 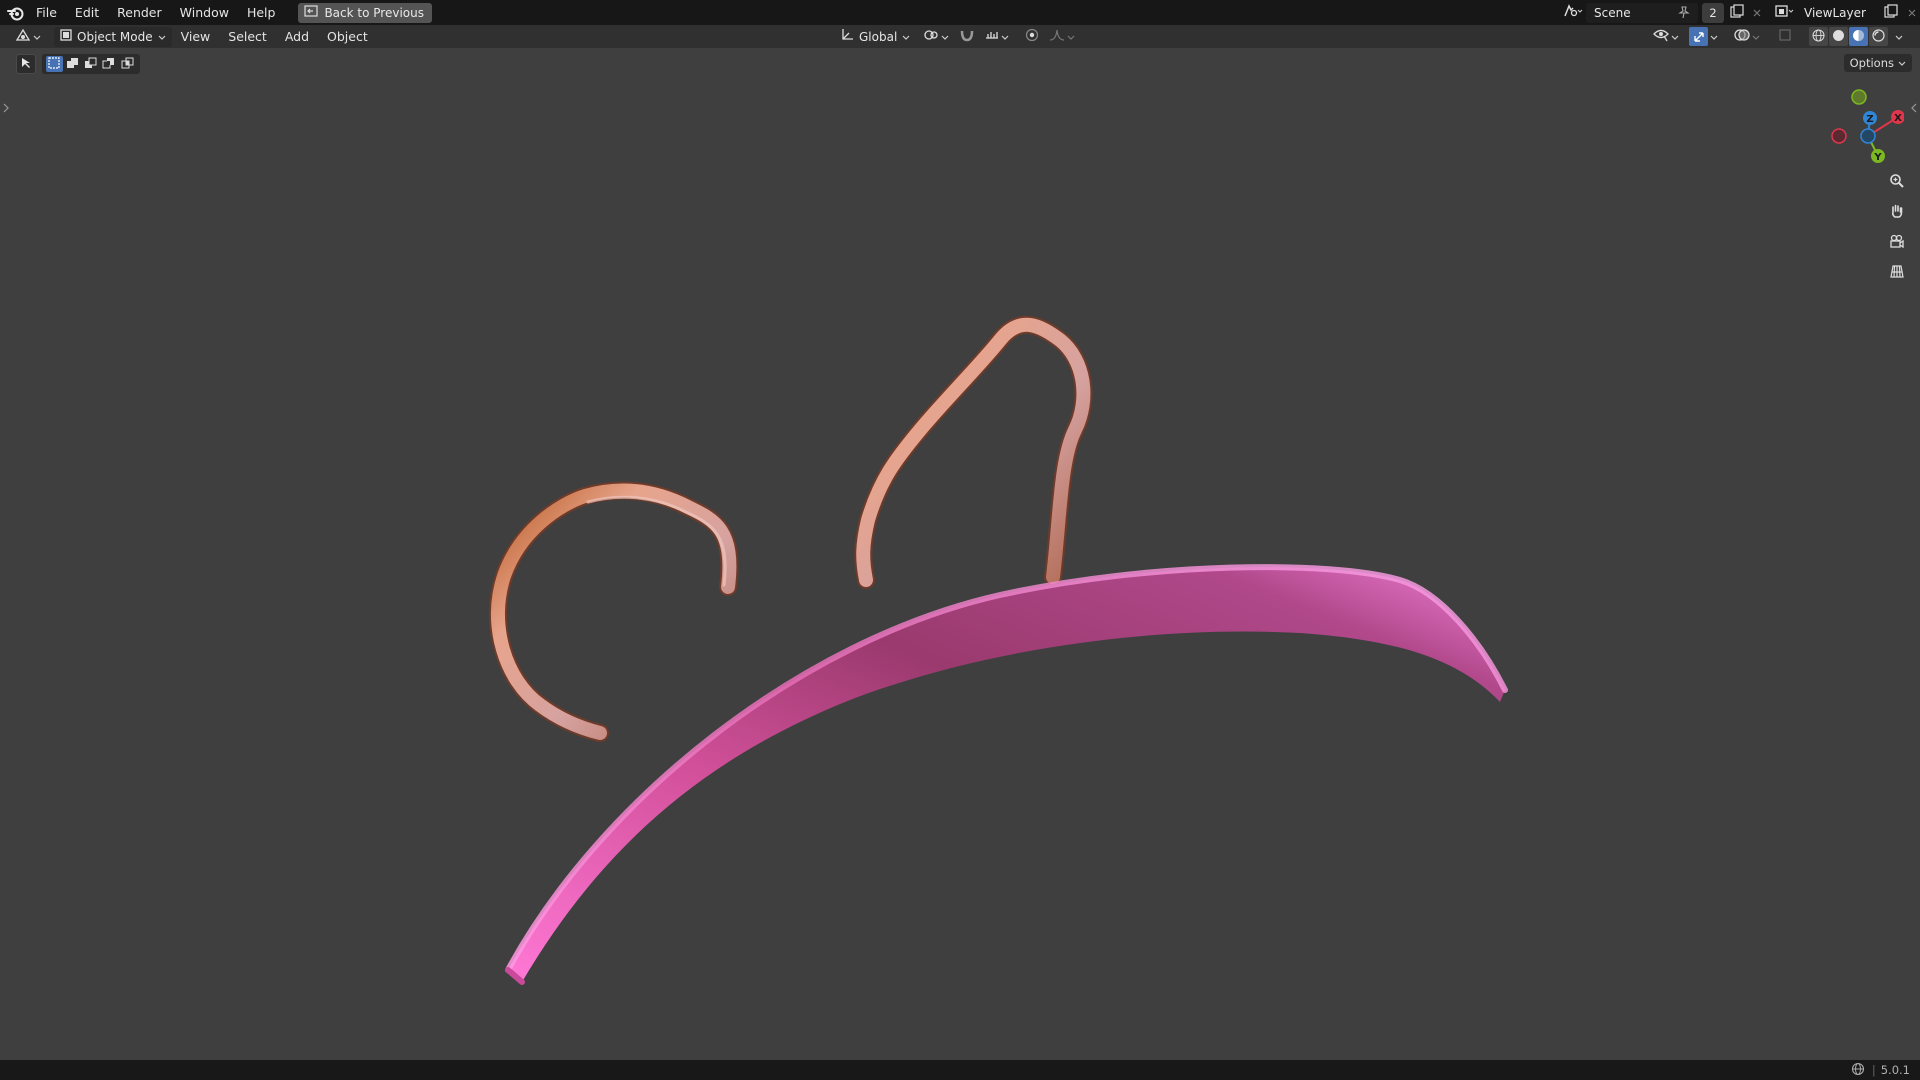 What do you see at coordinates (261, 12) in the screenshot?
I see `menu-help: Help` at bounding box center [261, 12].